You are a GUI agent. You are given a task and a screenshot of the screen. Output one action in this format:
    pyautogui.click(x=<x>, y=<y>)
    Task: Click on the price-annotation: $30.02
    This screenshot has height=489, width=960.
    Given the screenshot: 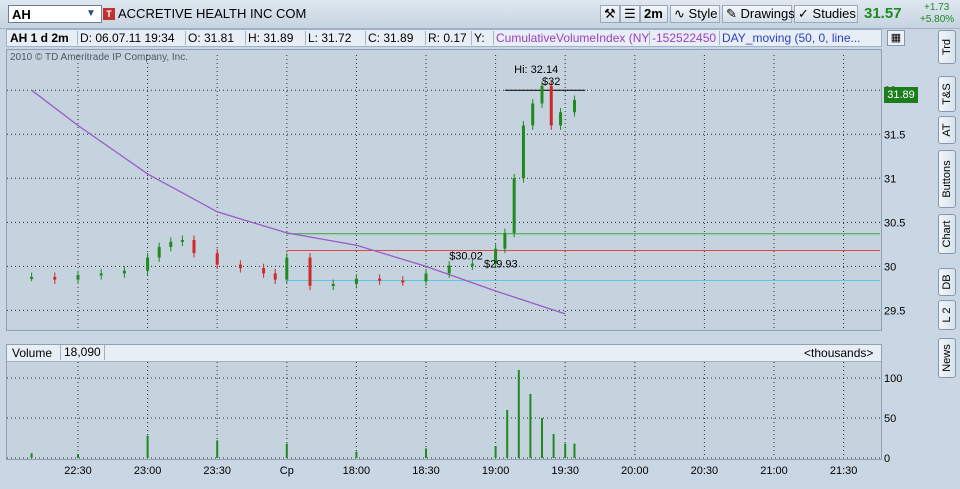 What is the action you would take?
    pyautogui.click(x=466, y=257)
    